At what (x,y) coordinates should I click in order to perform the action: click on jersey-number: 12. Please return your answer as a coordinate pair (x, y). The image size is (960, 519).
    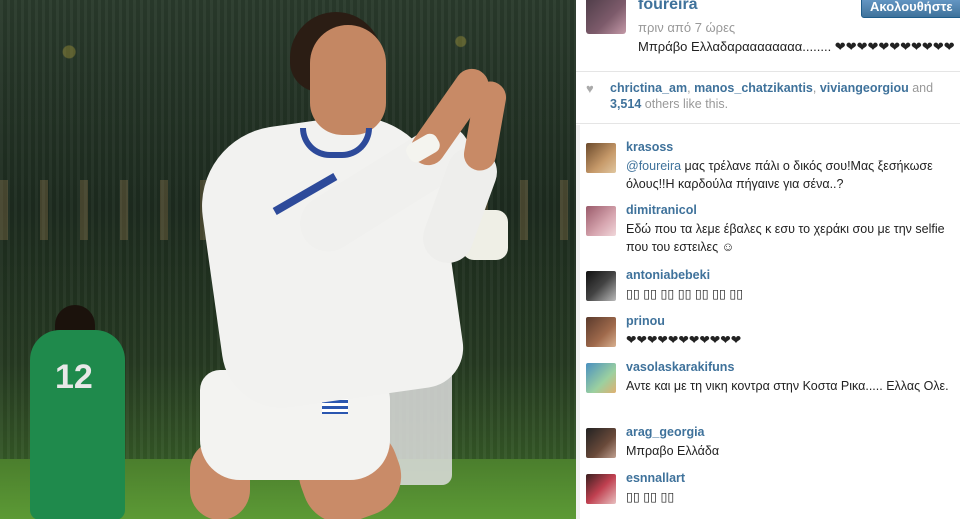
    Looking at the image, I should click on (74, 377).